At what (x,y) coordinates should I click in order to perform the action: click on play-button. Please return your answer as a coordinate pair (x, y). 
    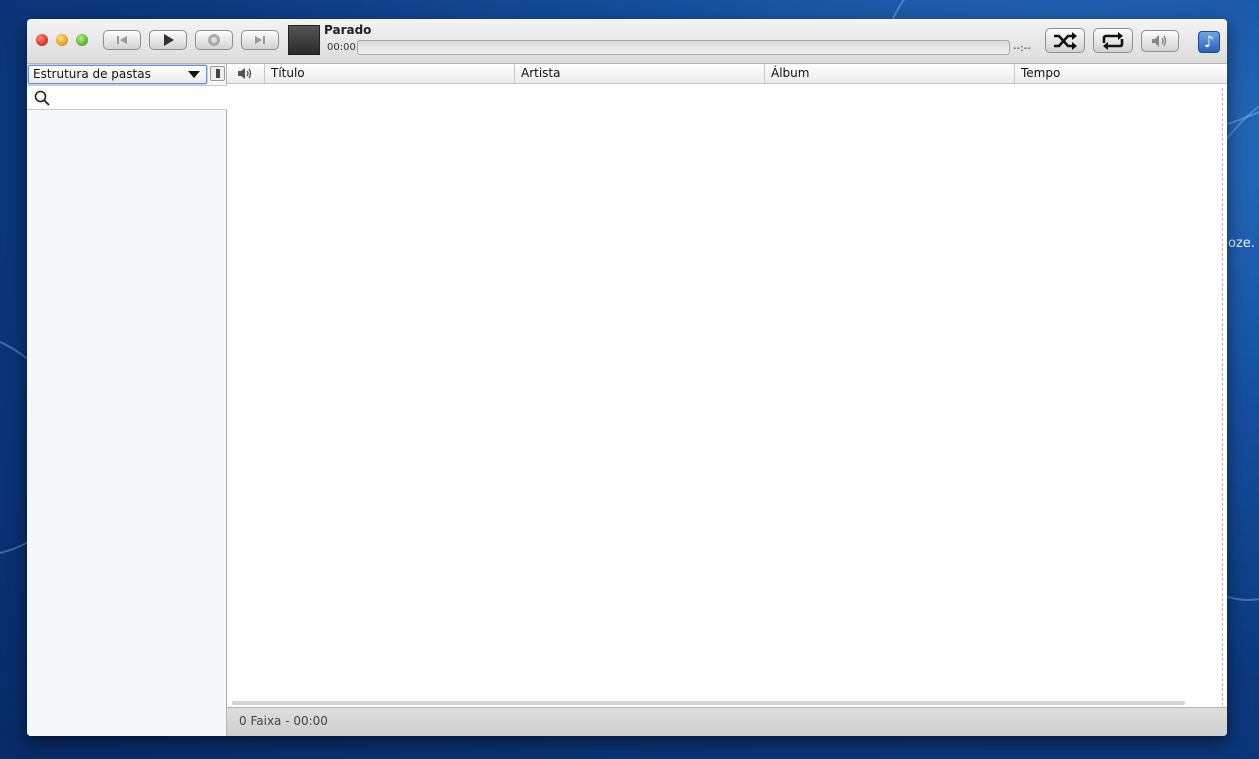
    Looking at the image, I should click on (168, 40).